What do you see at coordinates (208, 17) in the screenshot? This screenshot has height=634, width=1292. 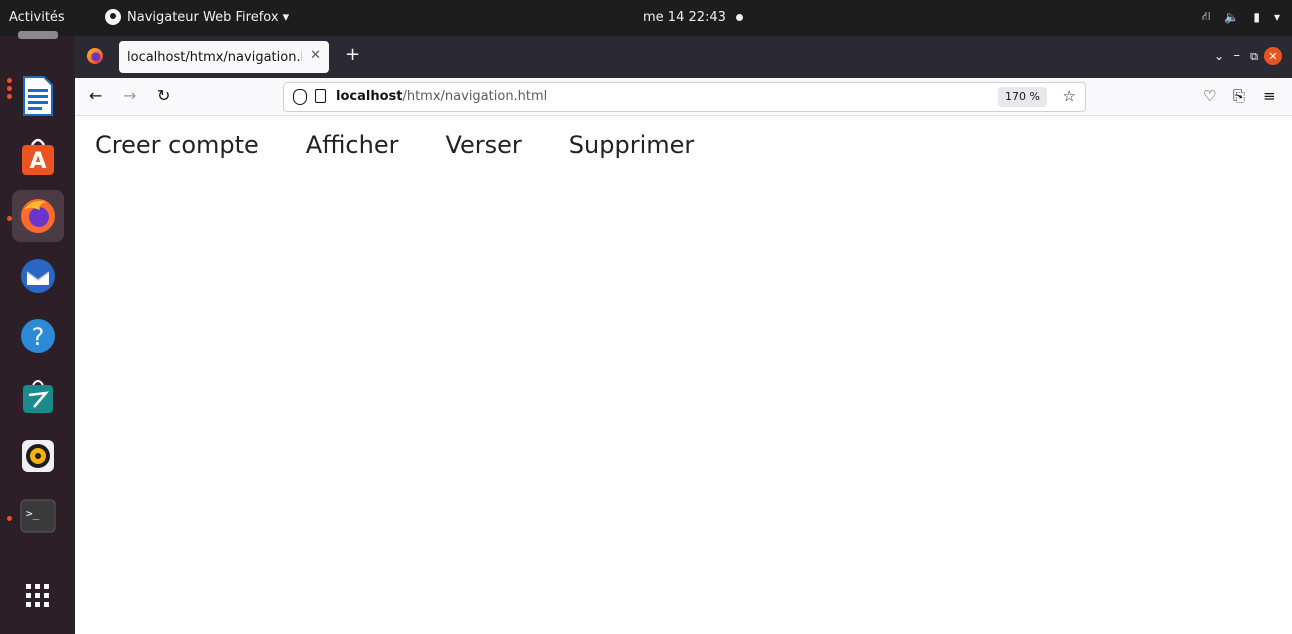 I see `app-menu-label: Navigateur Web Firefox ▾` at bounding box center [208, 17].